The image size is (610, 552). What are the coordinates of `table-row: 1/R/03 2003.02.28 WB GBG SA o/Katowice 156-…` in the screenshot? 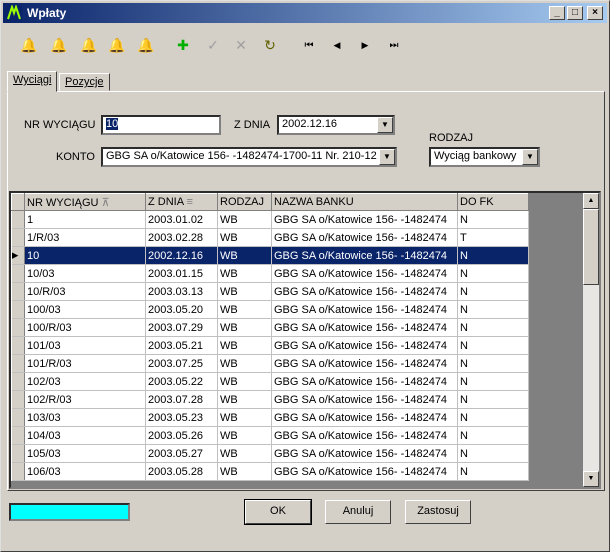 It's located at (270, 237).